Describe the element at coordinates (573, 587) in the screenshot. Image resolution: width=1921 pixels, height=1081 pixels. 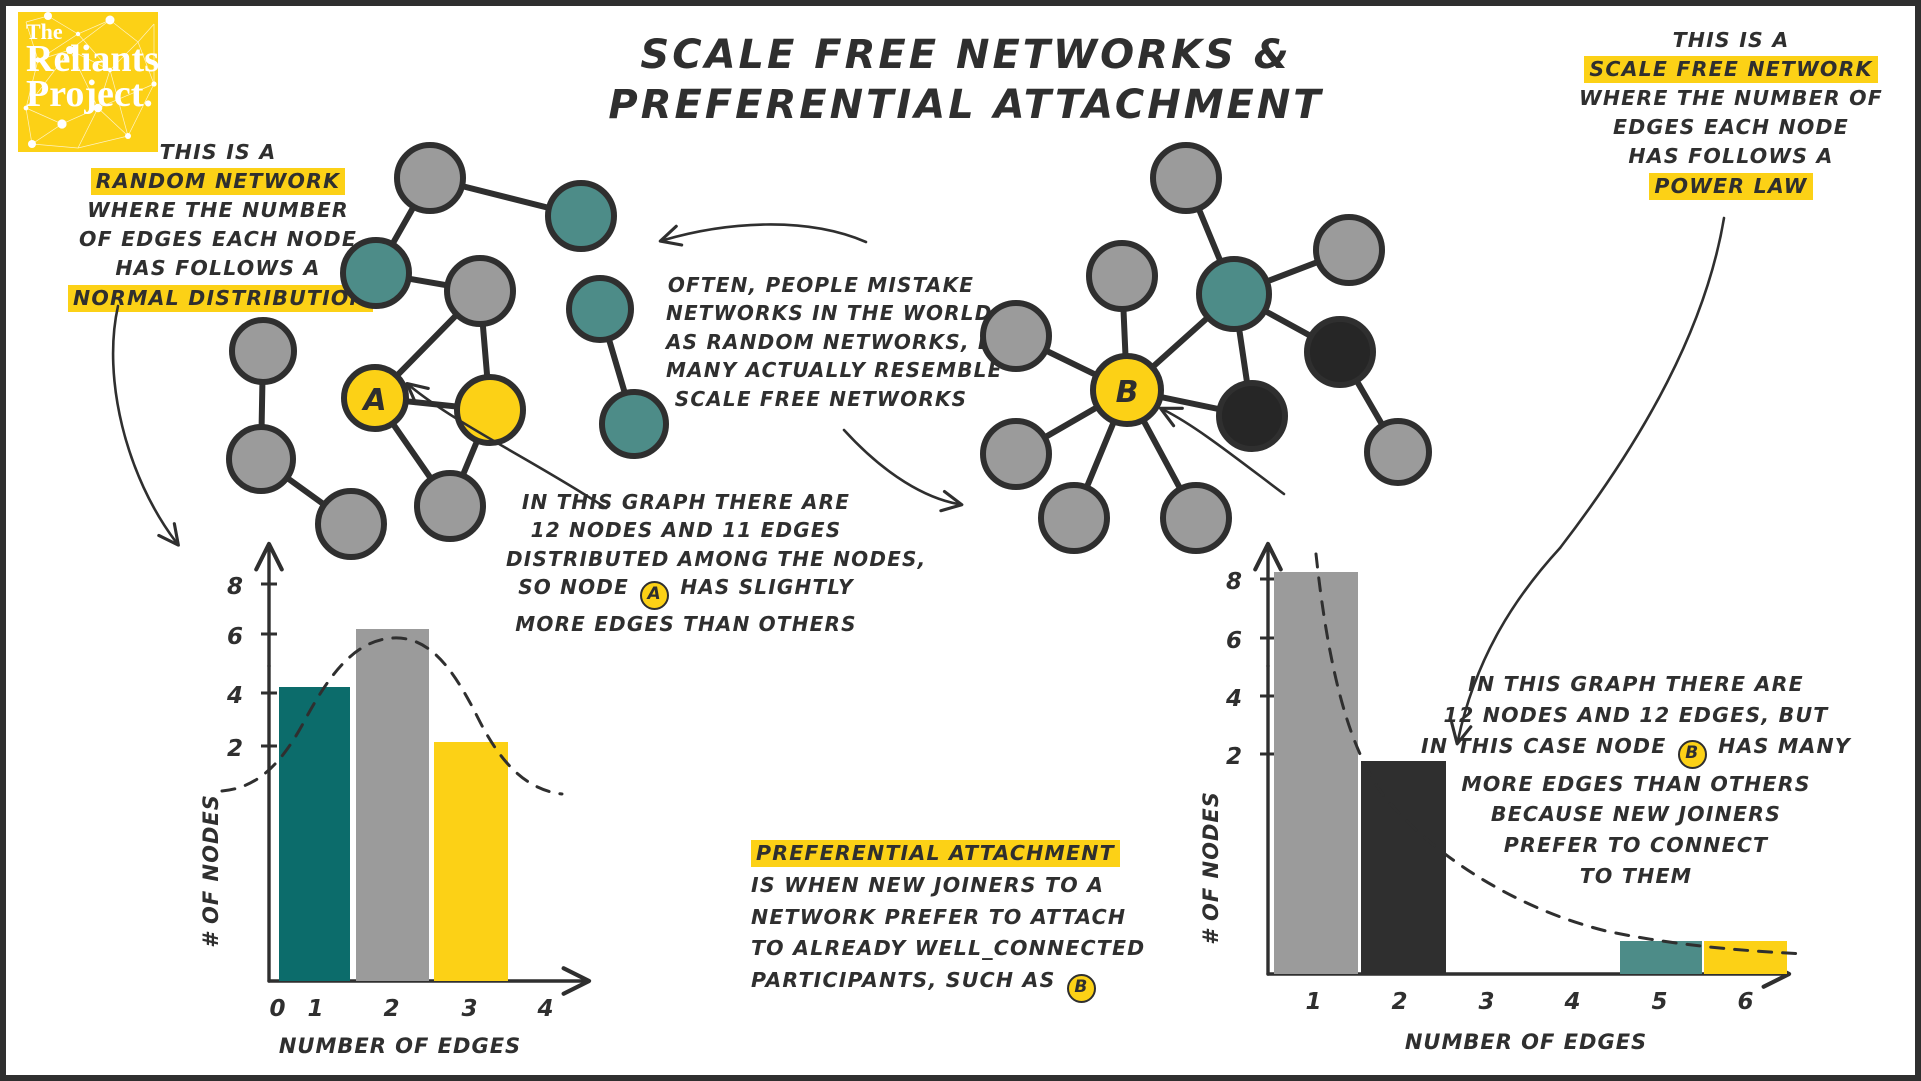
I see `ann-a-line-4-pre: SO NODE` at that location.